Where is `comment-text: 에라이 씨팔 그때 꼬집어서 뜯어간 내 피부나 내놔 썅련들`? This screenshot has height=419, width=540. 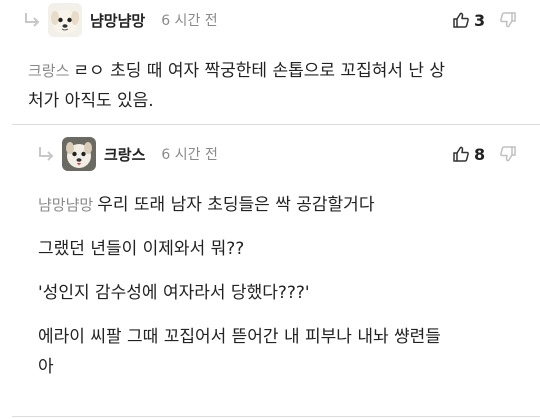 comment-text: 에라이 씨팔 그때 꼬집어서 뜯어간 내 피부나 내놔 썅련들 is located at coordinates (239, 337).